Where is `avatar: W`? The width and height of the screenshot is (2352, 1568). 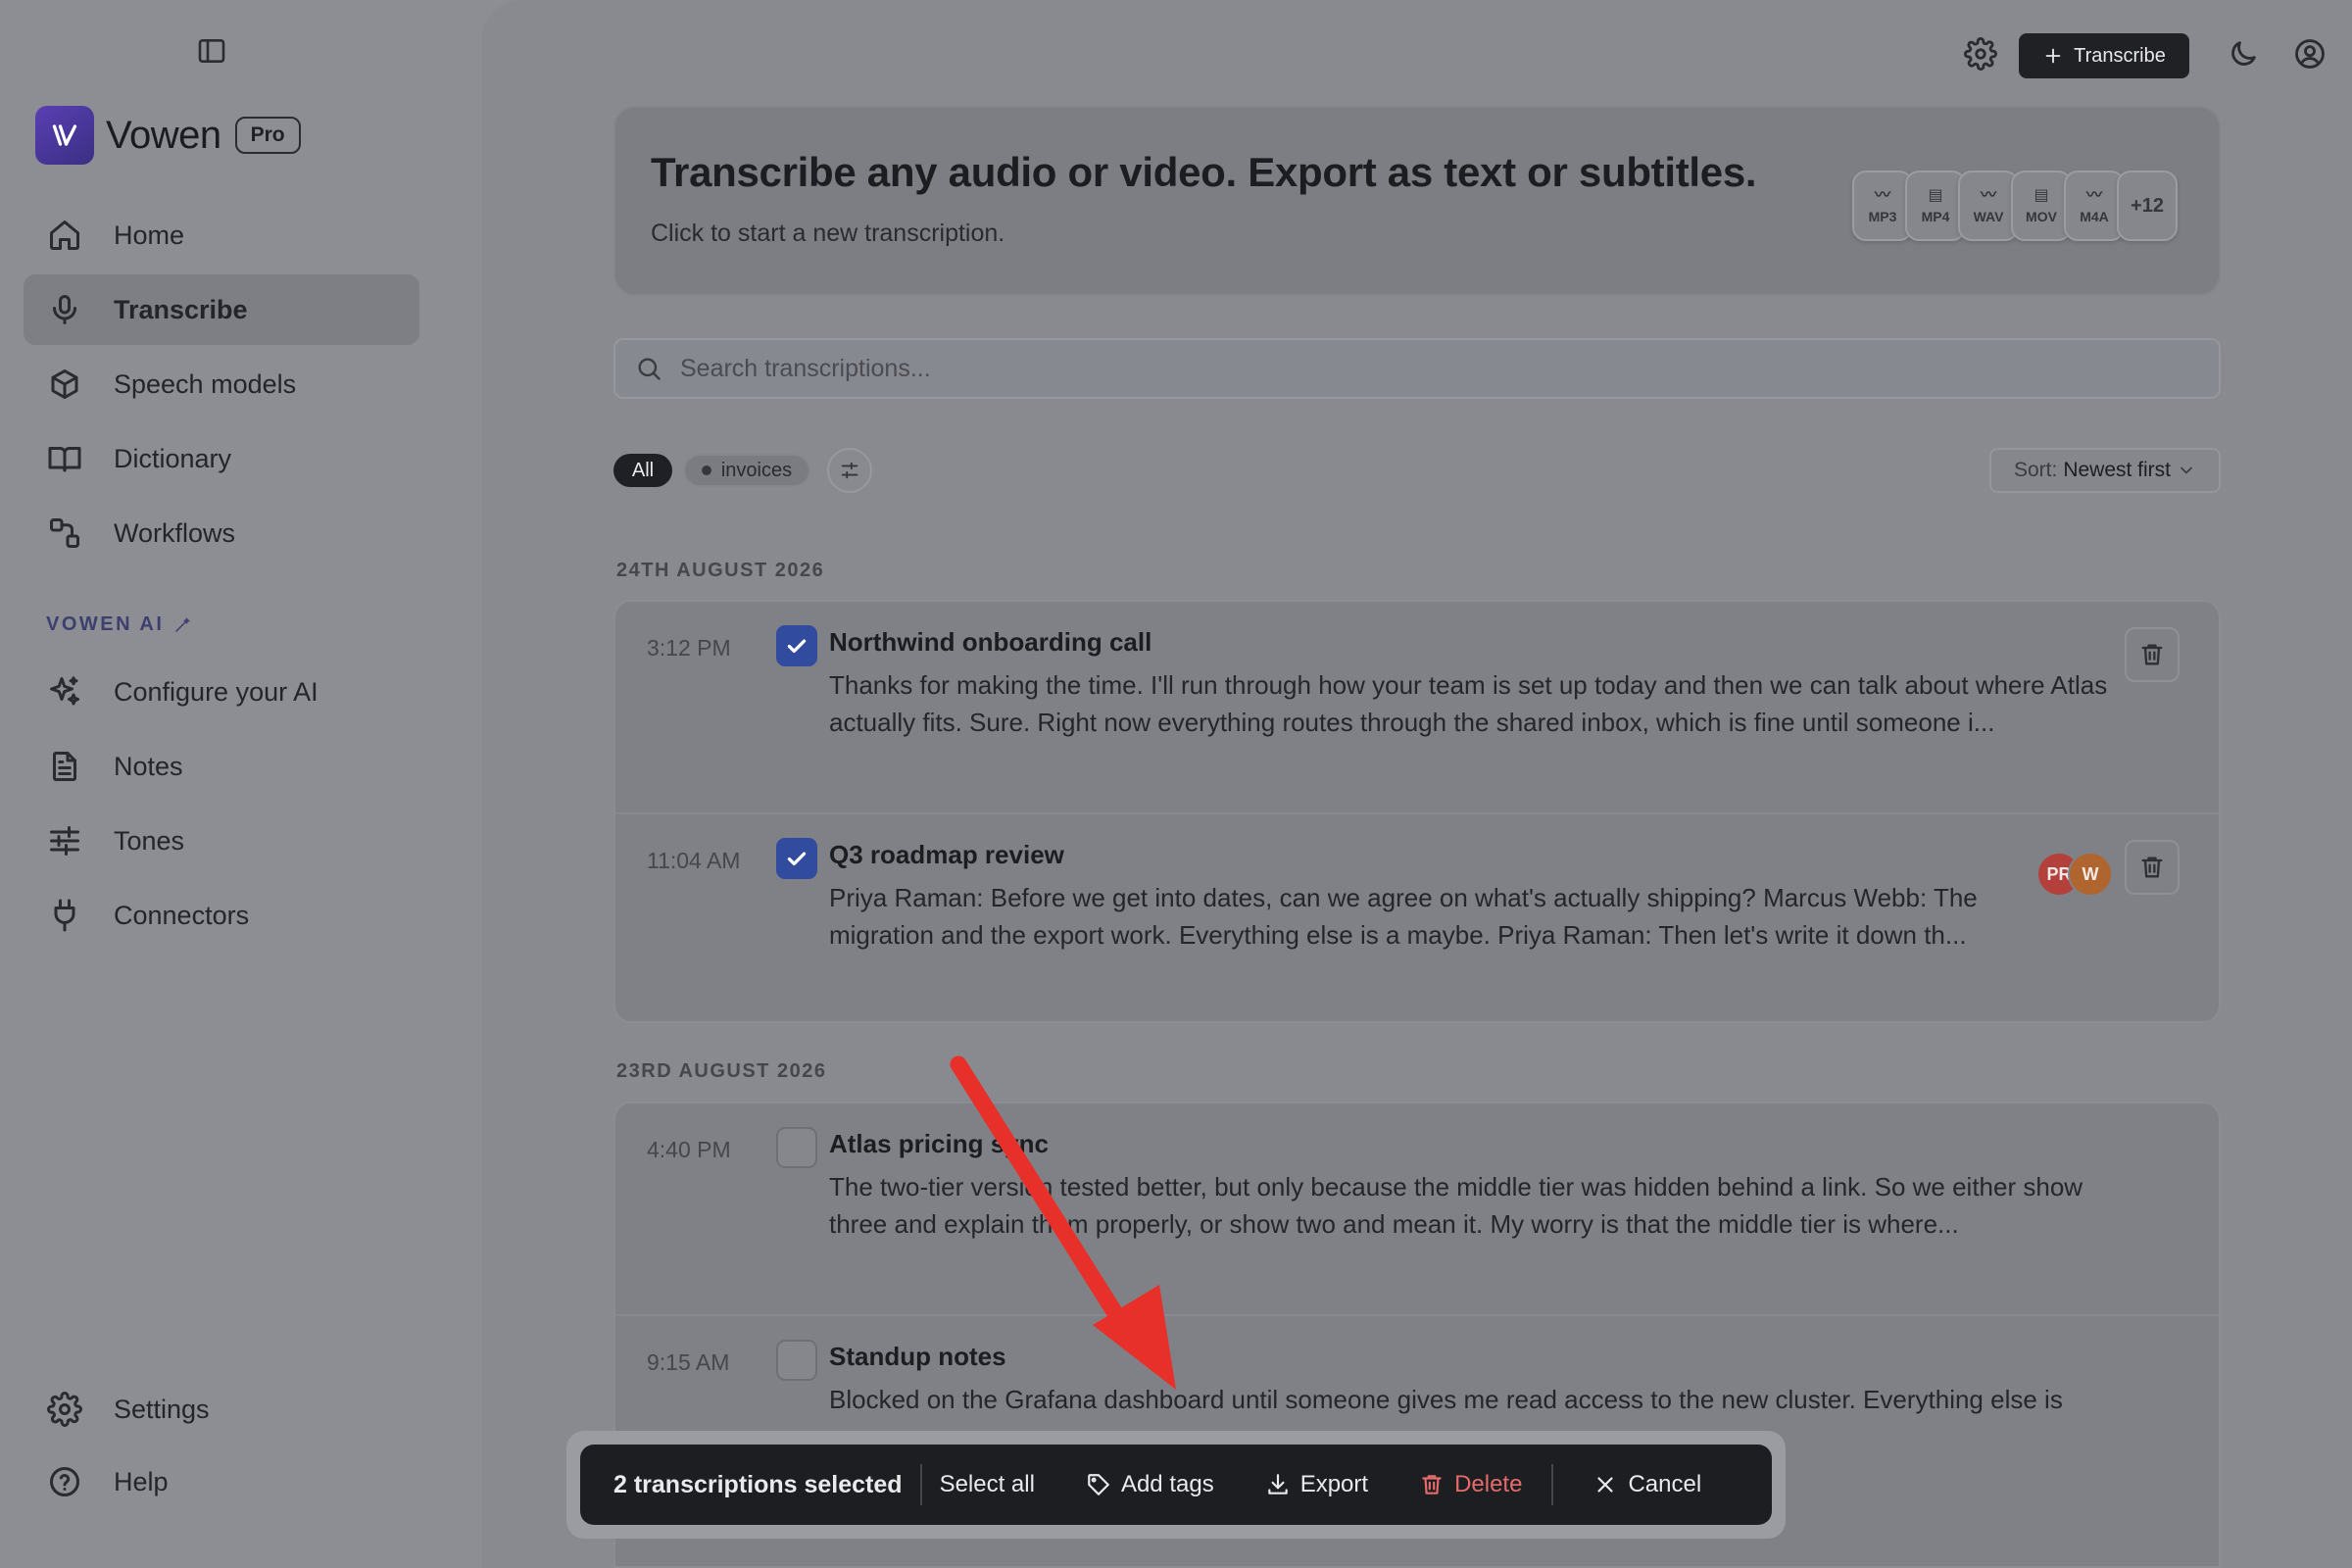 avatar: W is located at coordinates (2090, 874).